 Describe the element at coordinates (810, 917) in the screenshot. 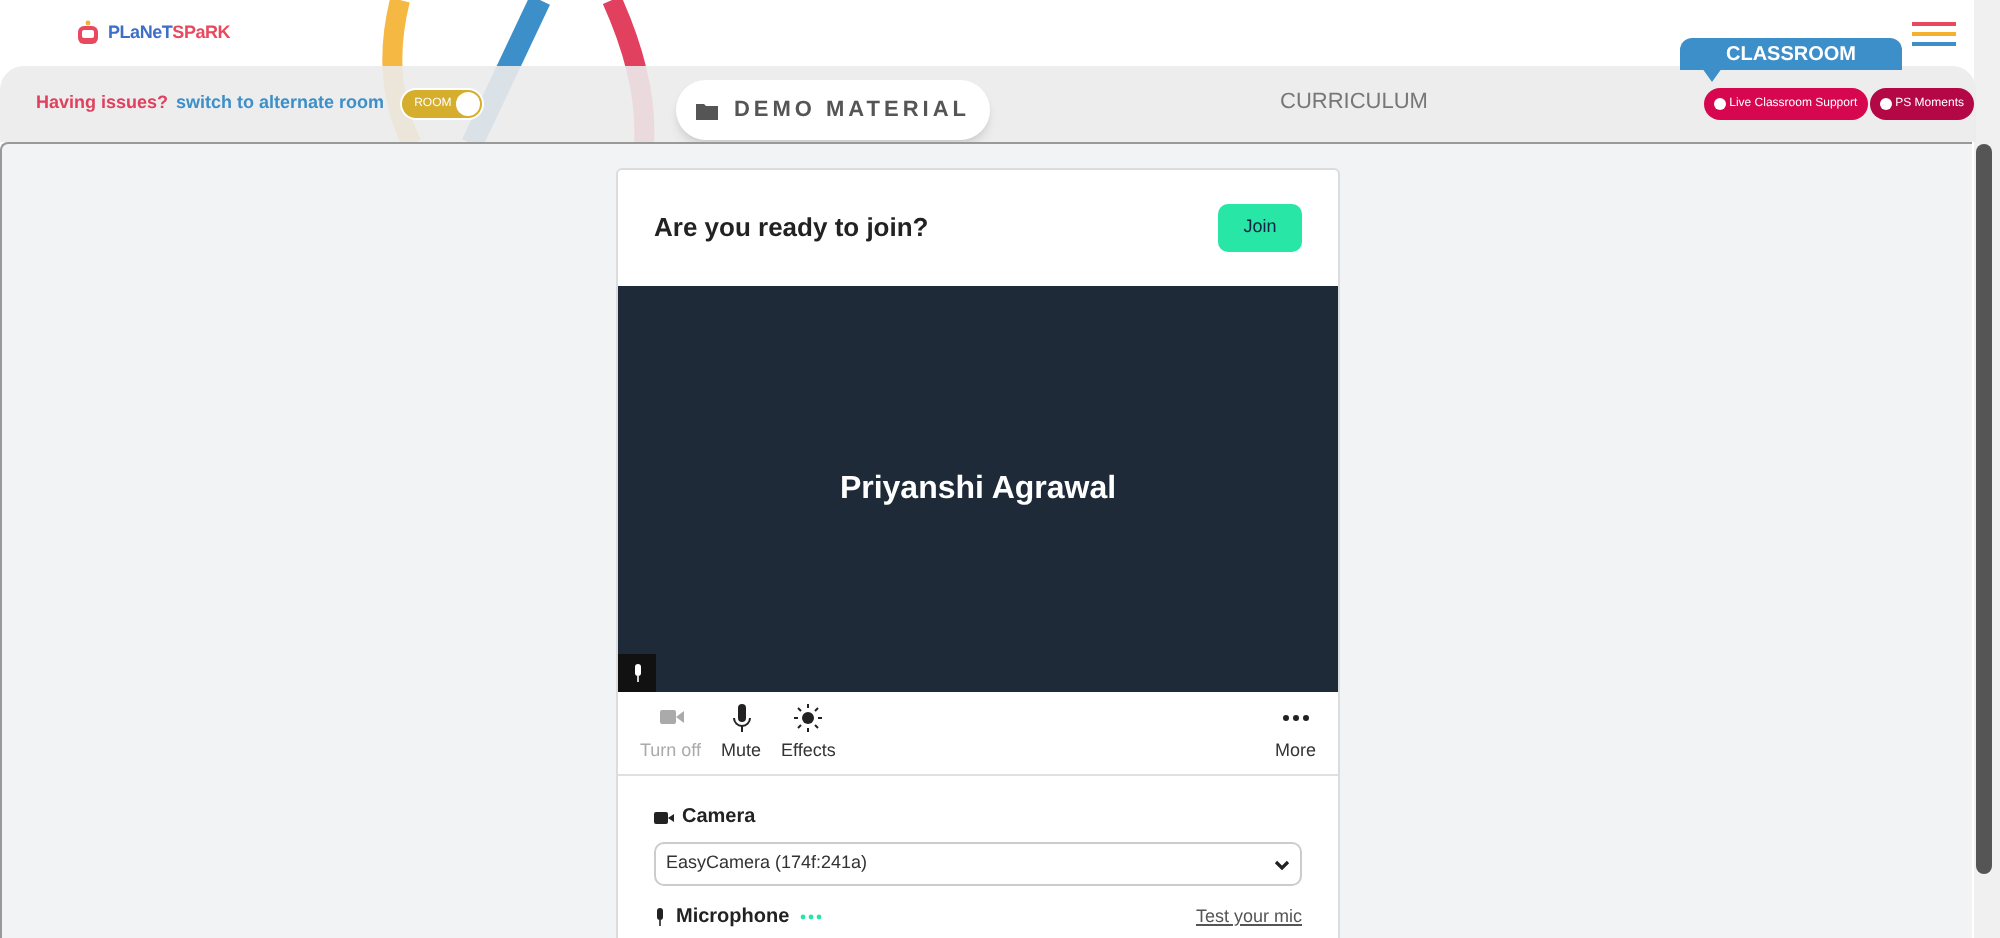

I see `level-dots-icon` at that location.